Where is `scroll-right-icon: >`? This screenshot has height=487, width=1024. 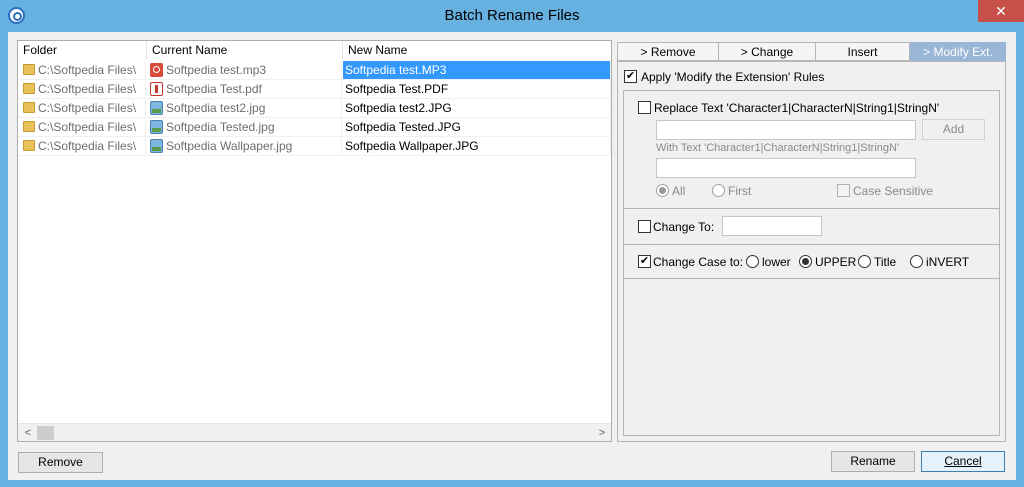 scroll-right-icon: > is located at coordinates (602, 433).